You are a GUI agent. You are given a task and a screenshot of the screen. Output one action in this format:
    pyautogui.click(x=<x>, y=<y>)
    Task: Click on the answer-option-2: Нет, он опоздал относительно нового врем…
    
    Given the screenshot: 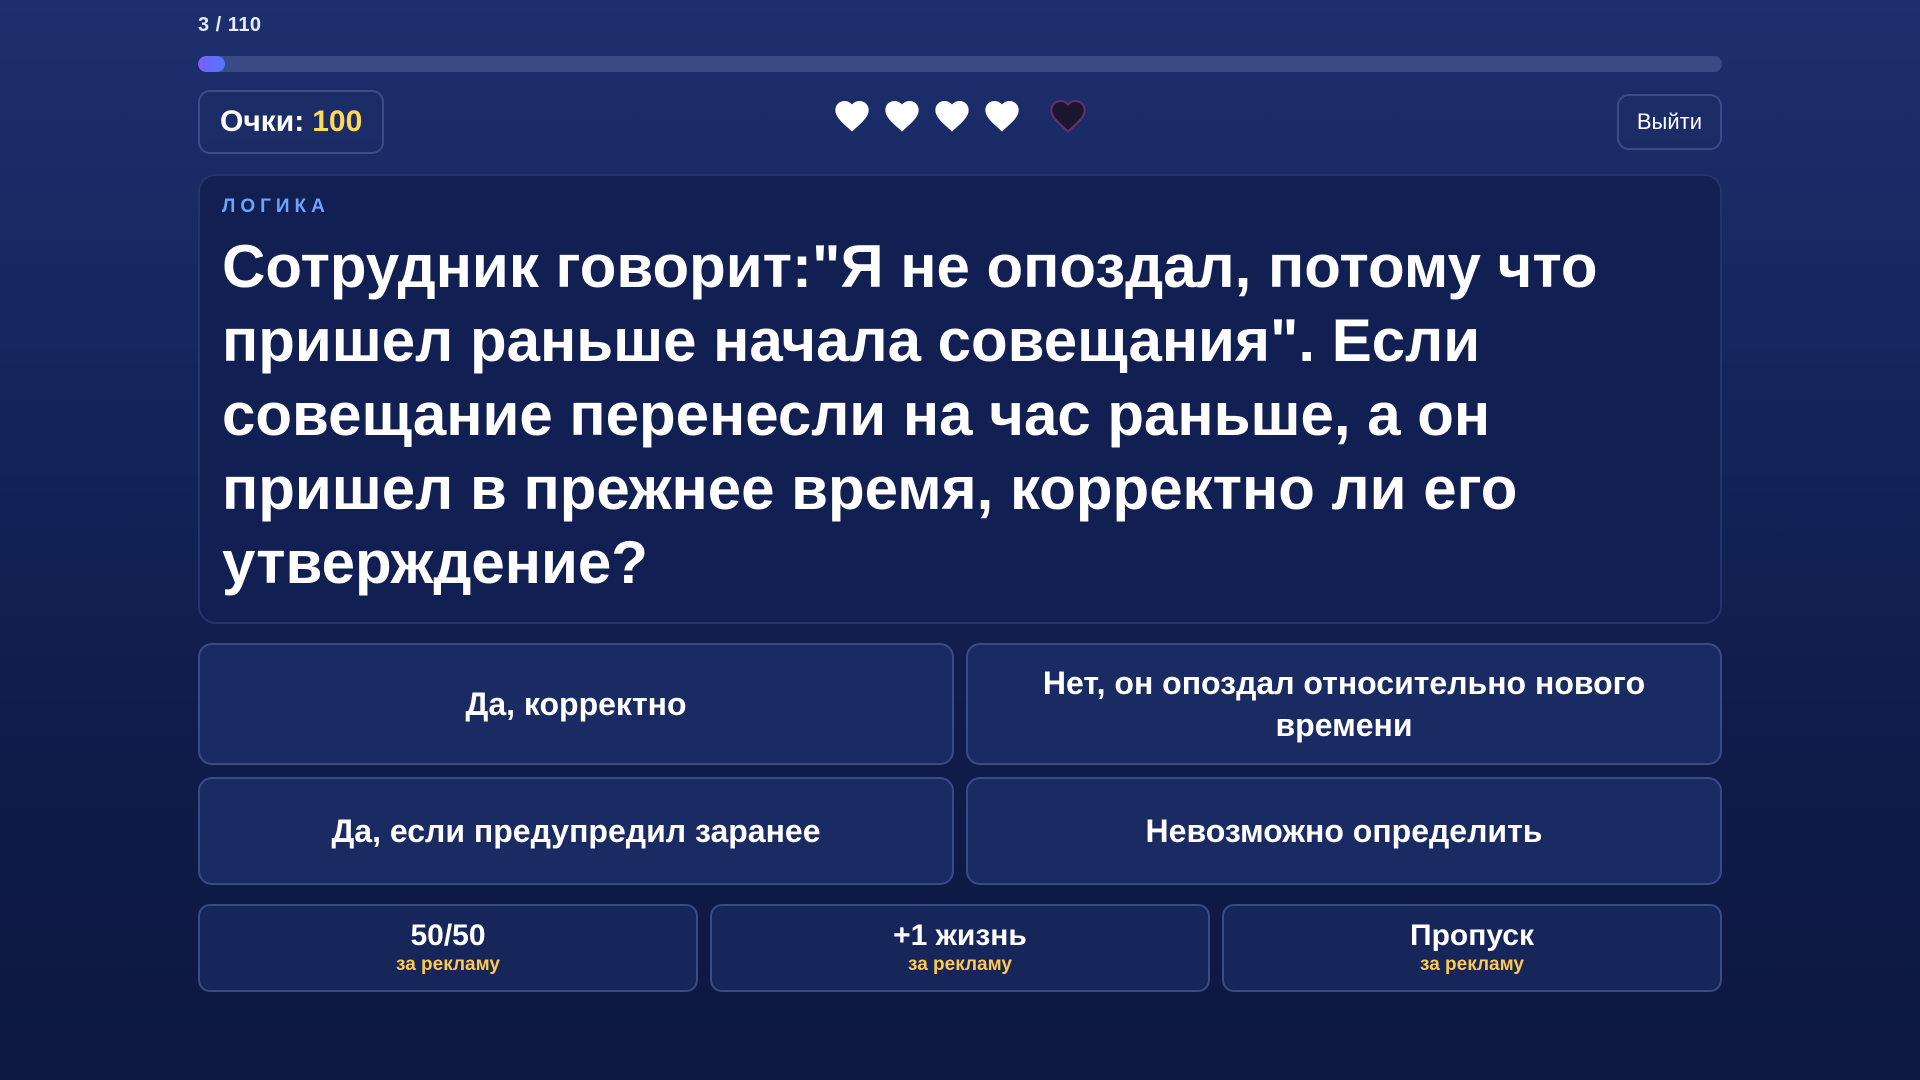 What is the action you would take?
    pyautogui.click(x=1344, y=704)
    